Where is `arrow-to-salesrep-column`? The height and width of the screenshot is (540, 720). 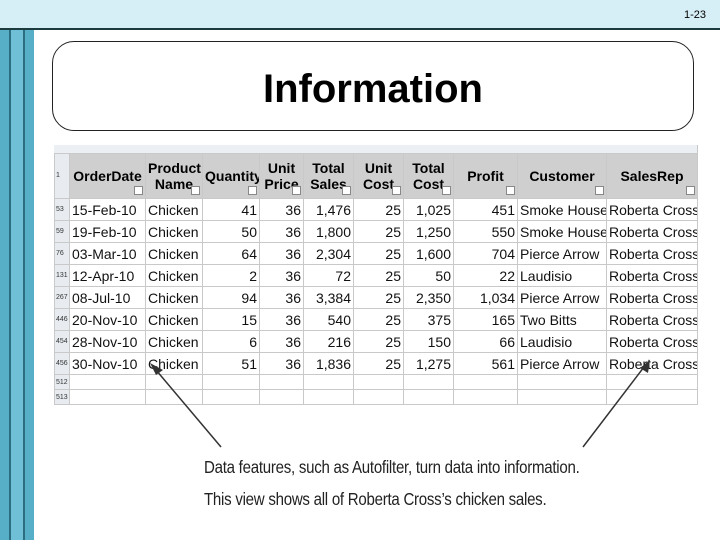
arrow-to-salesrep-column is located at coordinates (613, 407).